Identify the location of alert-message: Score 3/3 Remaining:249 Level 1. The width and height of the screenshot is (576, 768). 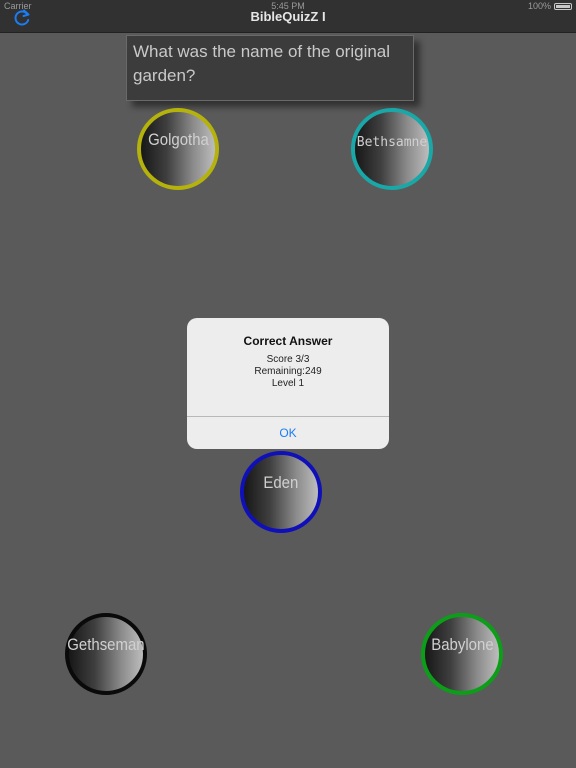
(288, 372).